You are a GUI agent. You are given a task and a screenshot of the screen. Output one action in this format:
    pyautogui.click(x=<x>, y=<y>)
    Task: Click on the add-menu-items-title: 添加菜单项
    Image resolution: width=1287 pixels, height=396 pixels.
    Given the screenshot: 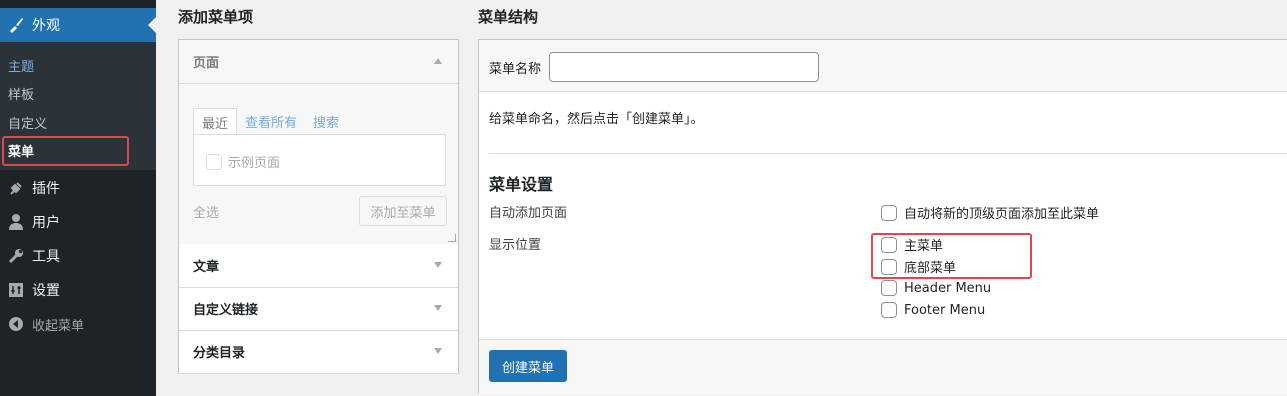 What is the action you would take?
    pyautogui.click(x=216, y=17)
    